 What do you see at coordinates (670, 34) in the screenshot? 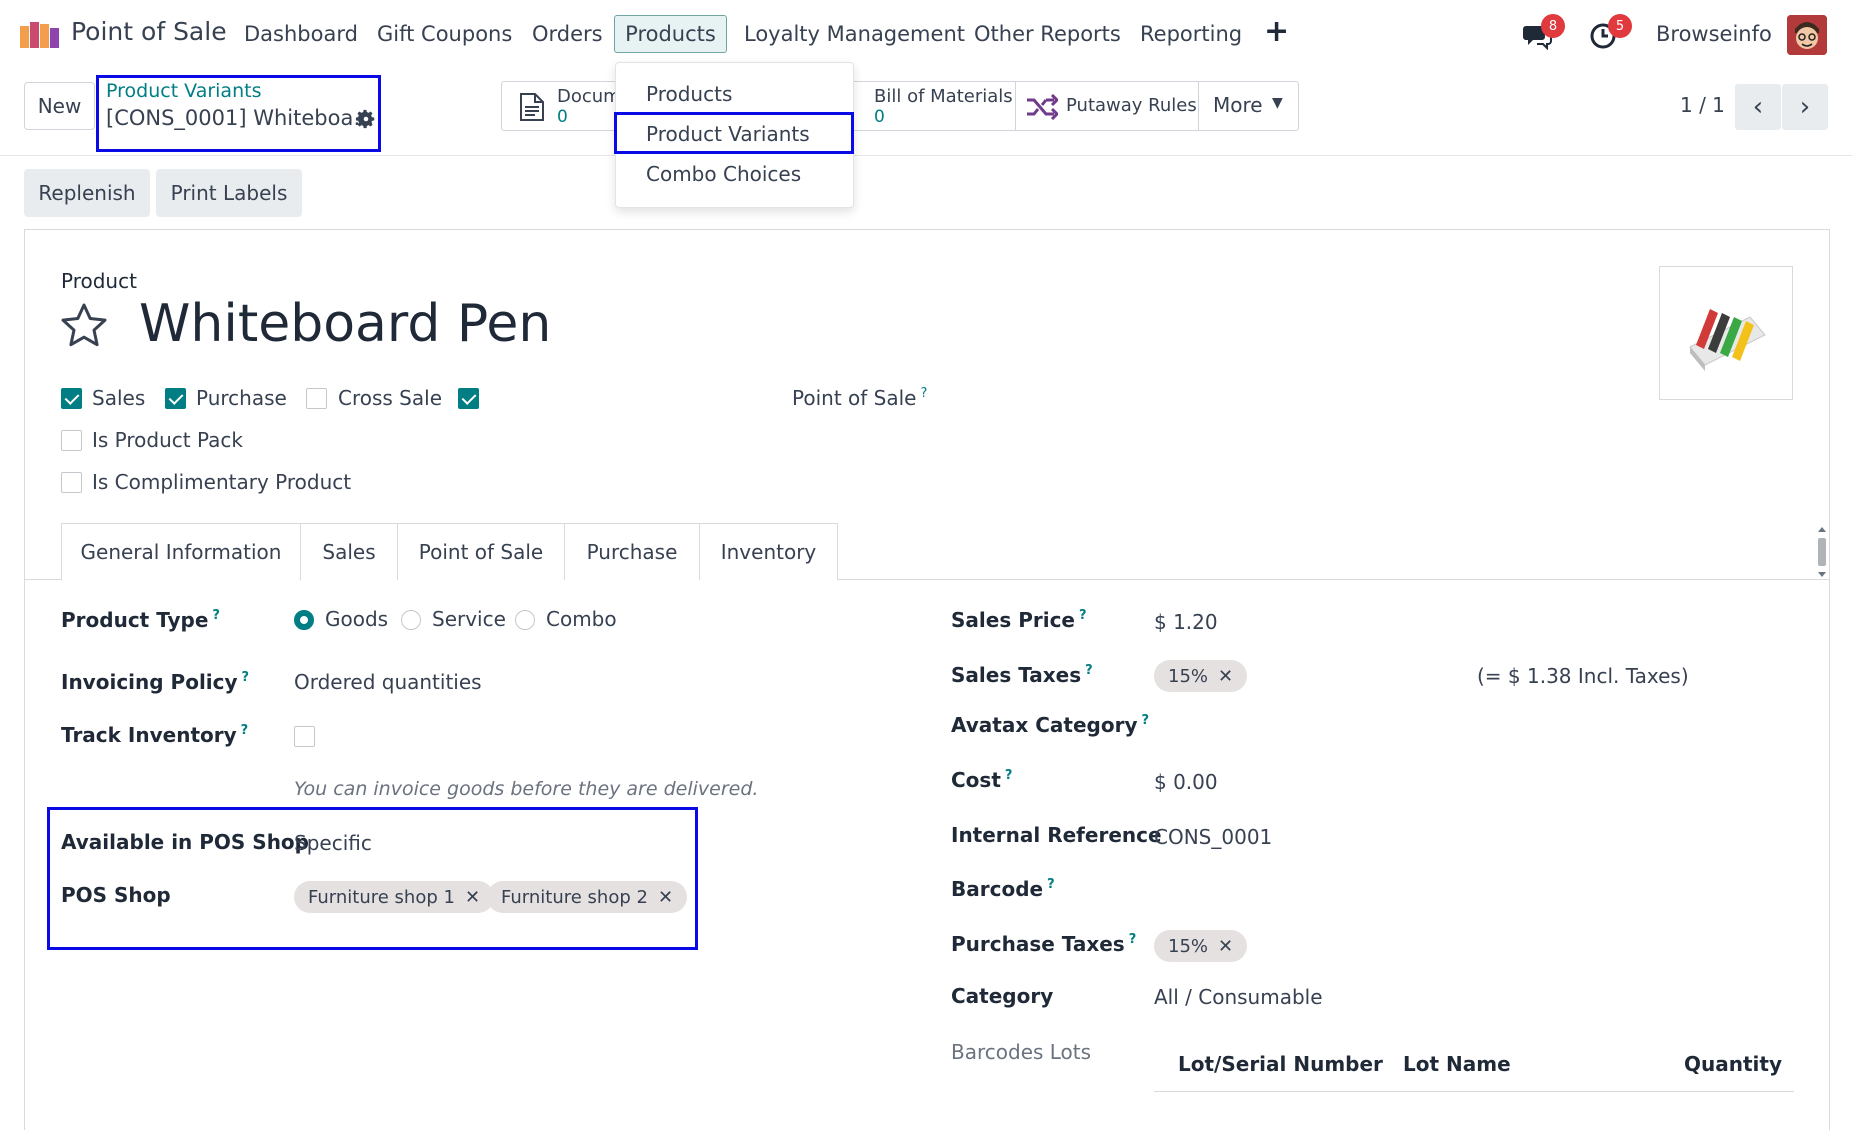
I see `menu-products: Products` at bounding box center [670, 34].